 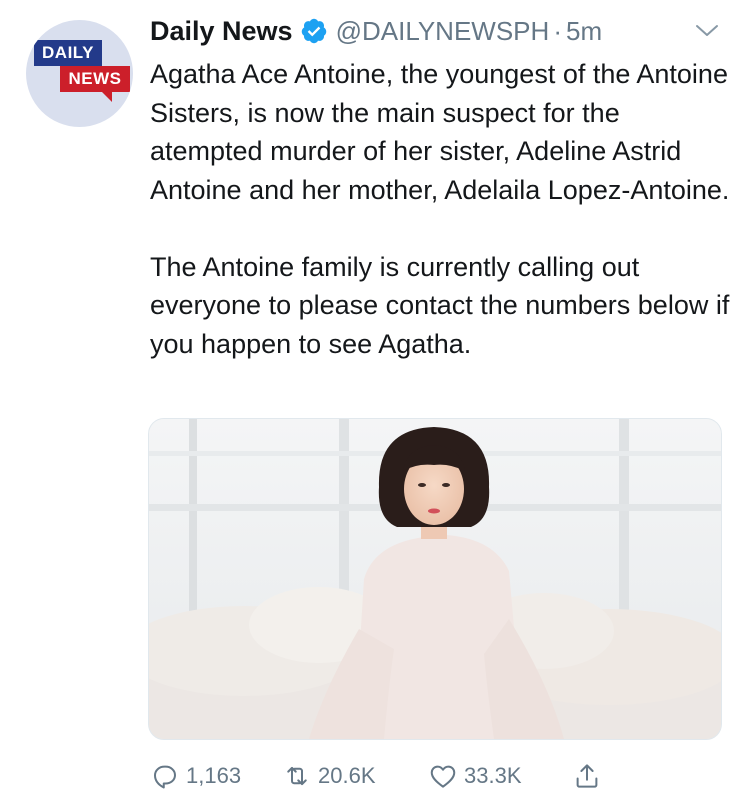 I want to click on logo-daily-label: DAILY, so click(x=68, y=53).